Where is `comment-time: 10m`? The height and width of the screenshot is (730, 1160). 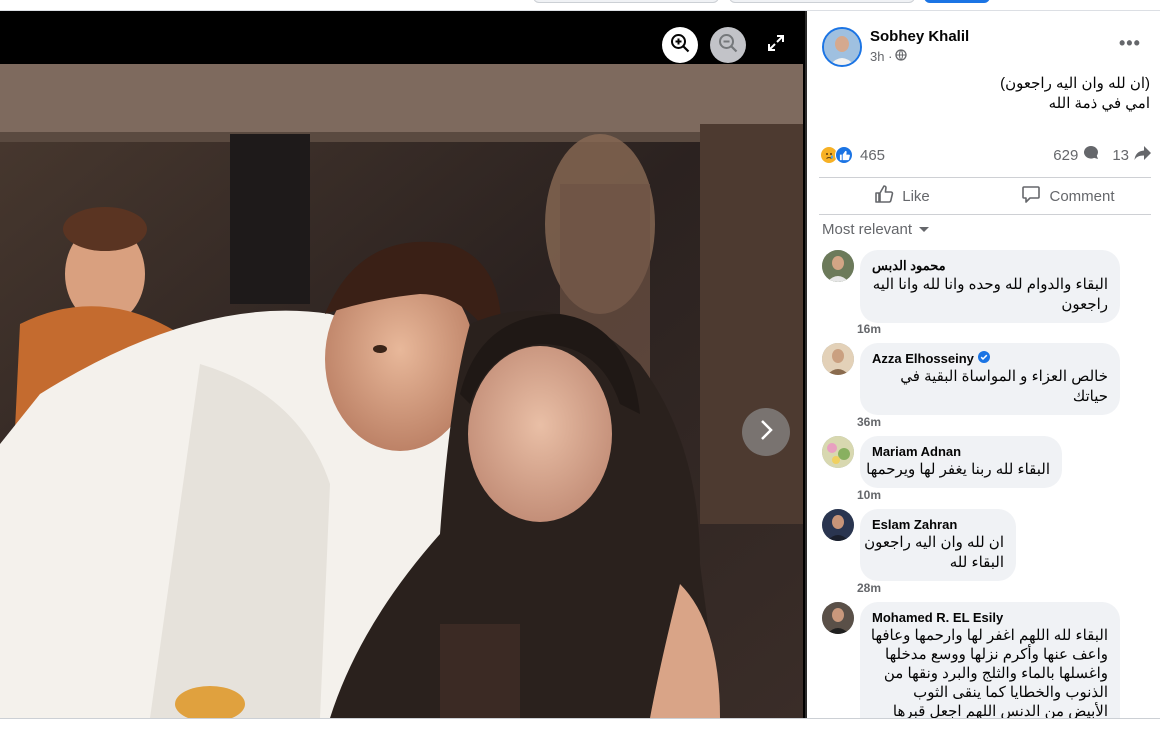
comment-time: 10m is located at coordinates (869, 495).